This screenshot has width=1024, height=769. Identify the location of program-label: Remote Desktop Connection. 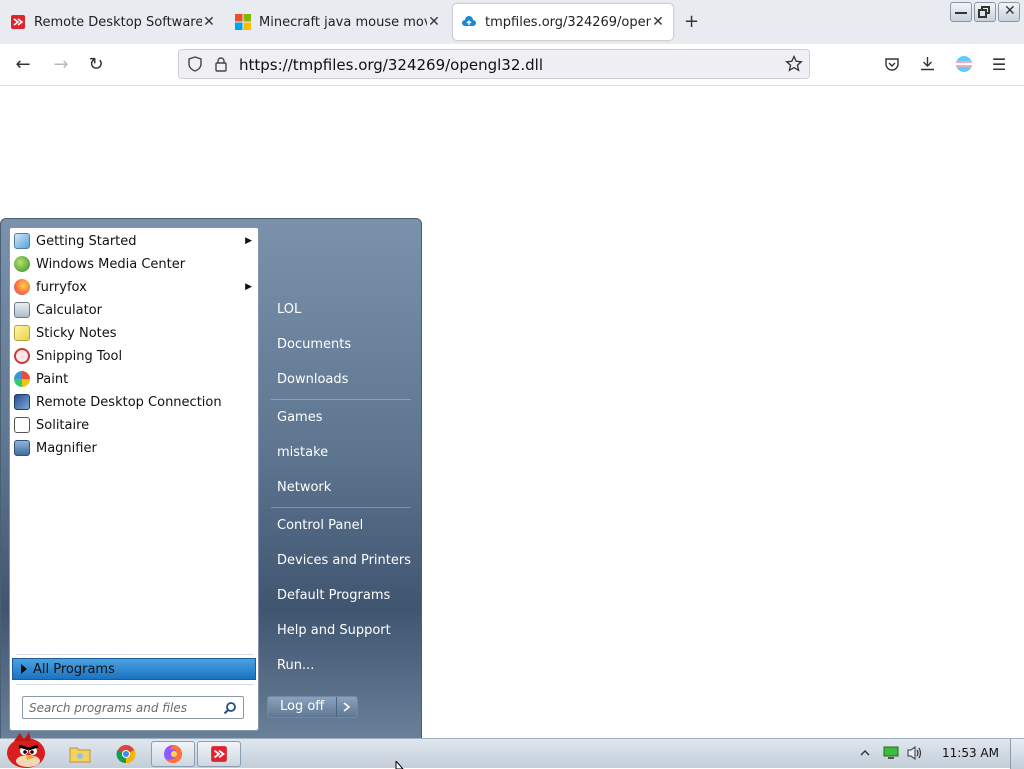
(129, 402).